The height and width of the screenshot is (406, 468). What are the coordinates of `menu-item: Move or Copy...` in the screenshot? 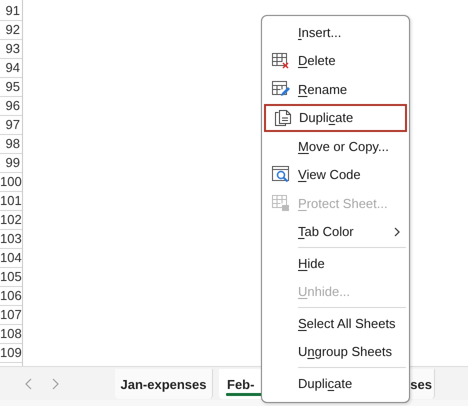 It's located at (335, 146).